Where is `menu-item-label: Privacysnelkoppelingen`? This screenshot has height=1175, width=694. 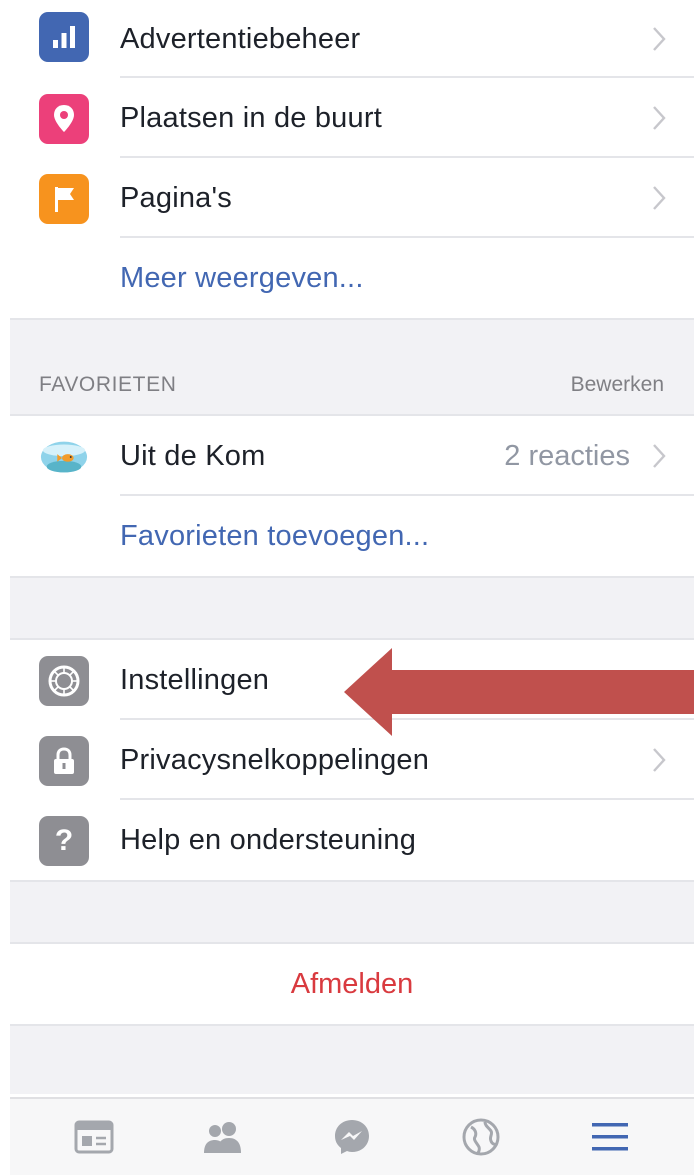
menu-item-label: Privacysnelkoppelingen is located at coordinates (275, 759).